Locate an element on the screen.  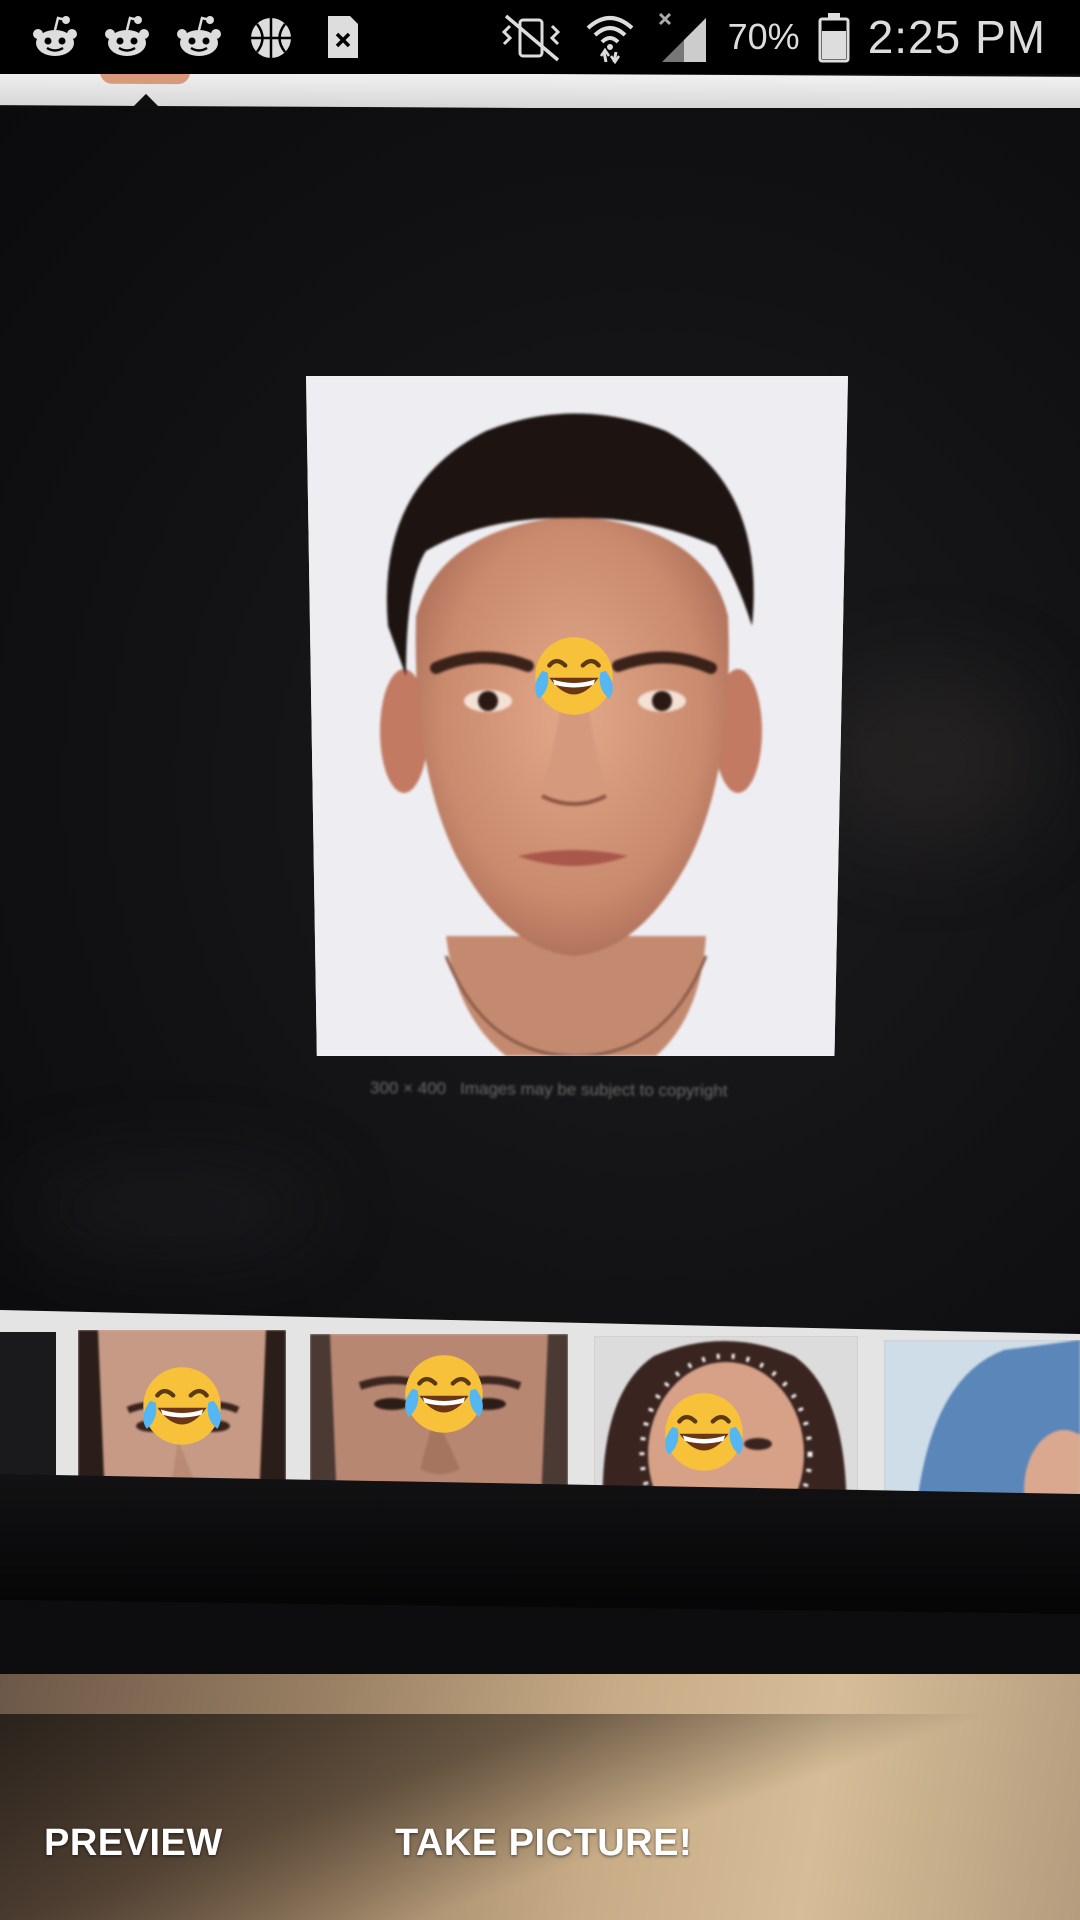
system-status: 70% 2:25 PM is located at coordinates (772, 37).